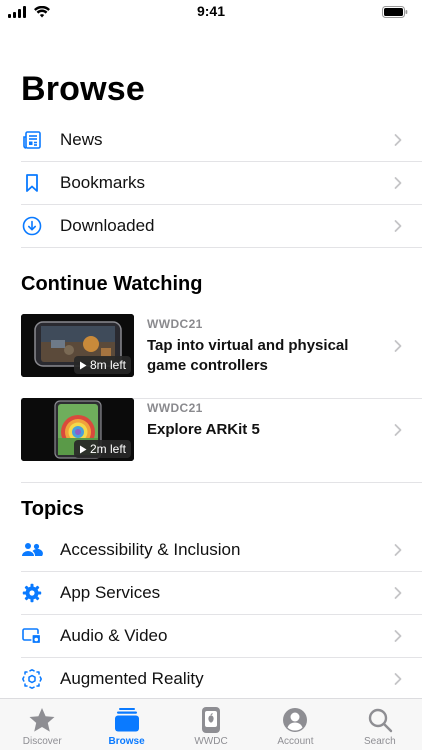  What do you see at coordinates (107, 225) in the screenshot?
I see `browse-link-label: Downloaded` at bounding box center [107, 225].